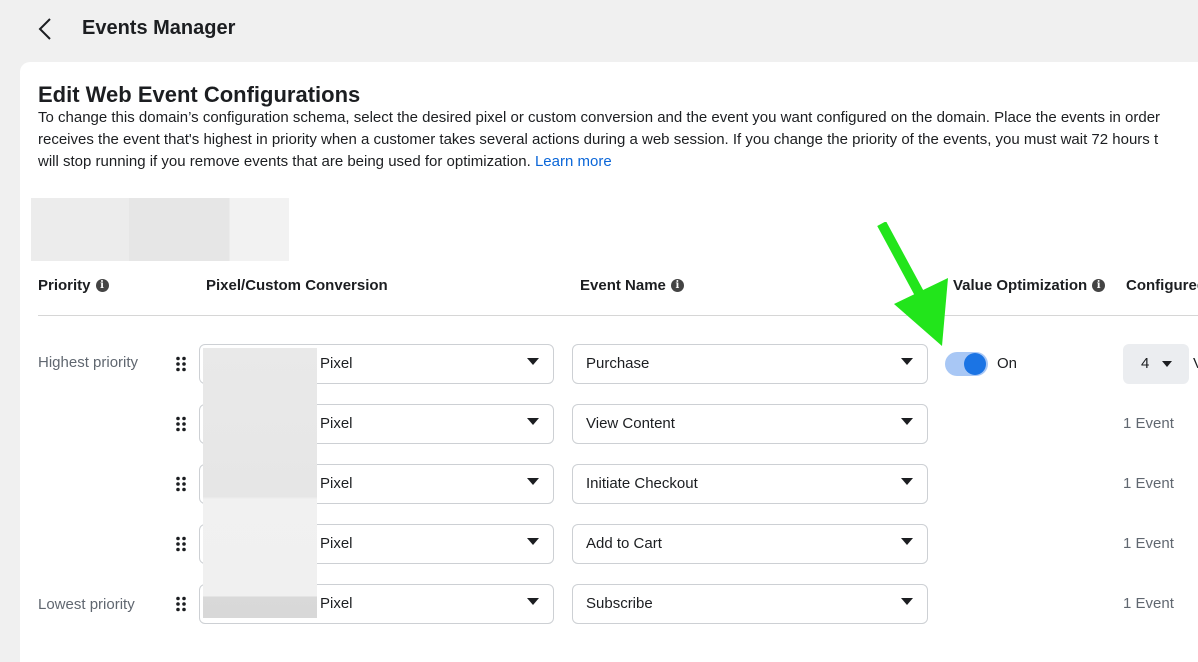  What do you see at coordinates (1195, 363) in the screenshot?
I see `configured-count-suffix: V` at bounding box center [1195, 363].